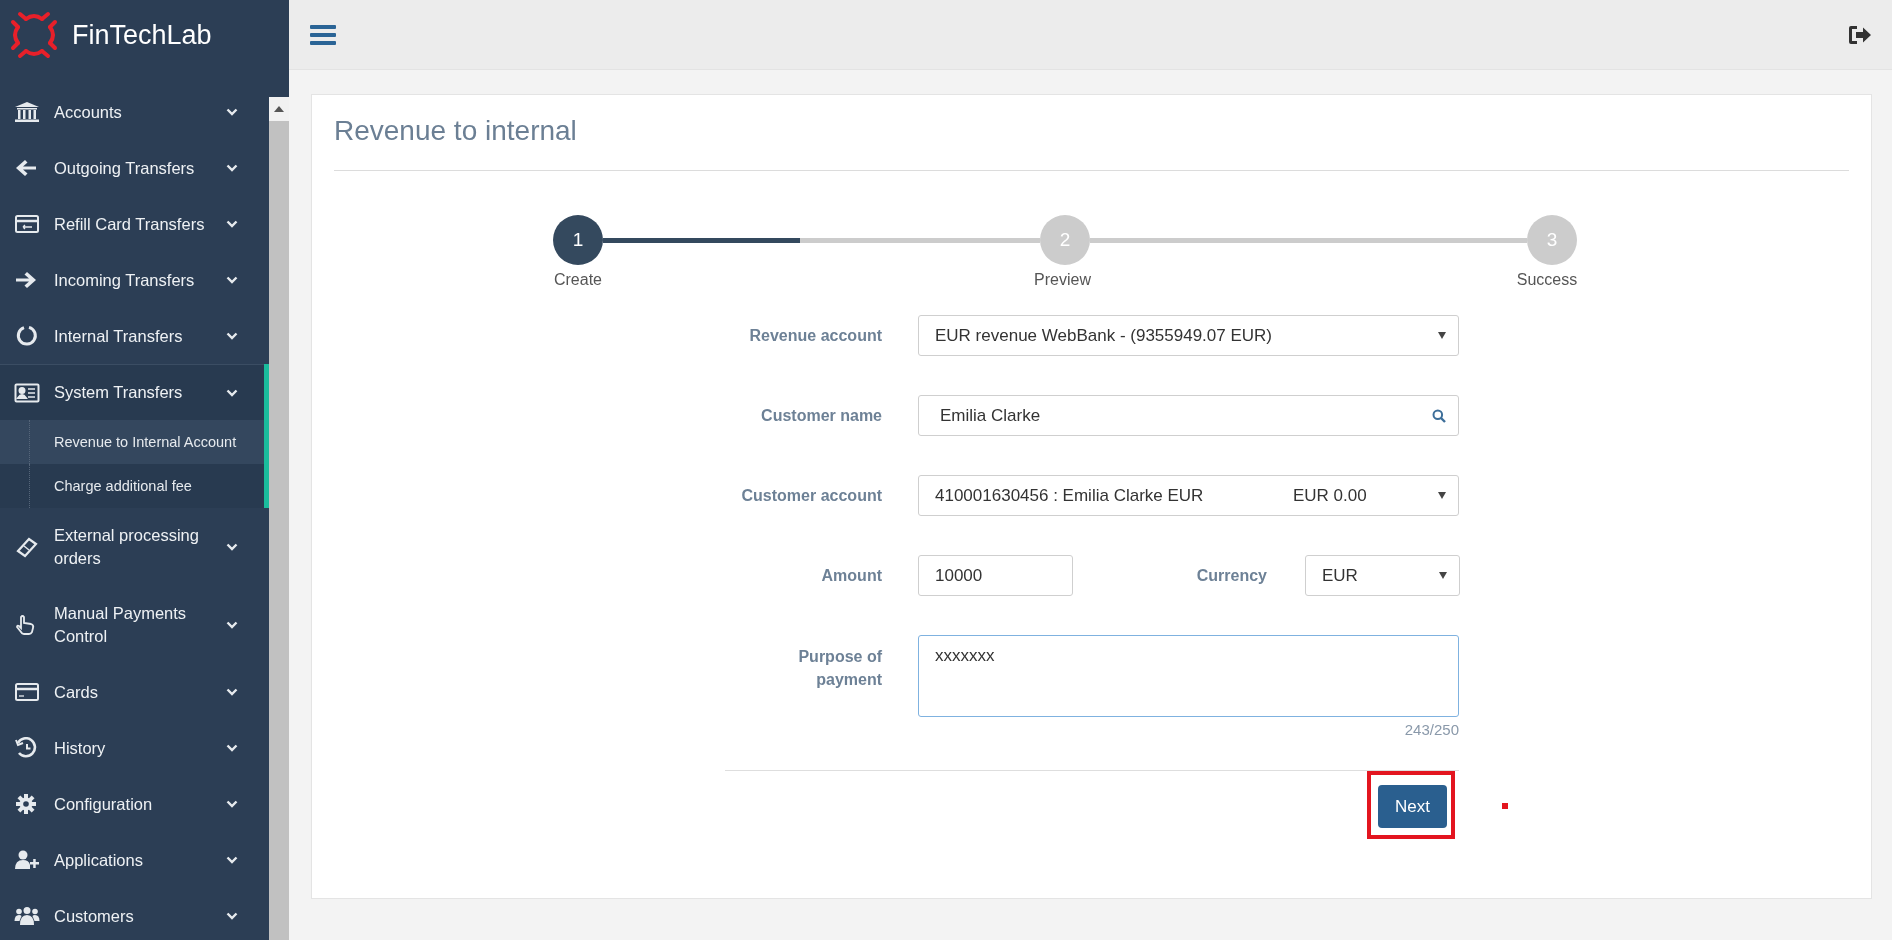  Describe the element at coordinates (1188, 495) in the screenshot. I see `select-field: 410001630456 : Emilia Clarke EUR EUR 0.00` at that location.